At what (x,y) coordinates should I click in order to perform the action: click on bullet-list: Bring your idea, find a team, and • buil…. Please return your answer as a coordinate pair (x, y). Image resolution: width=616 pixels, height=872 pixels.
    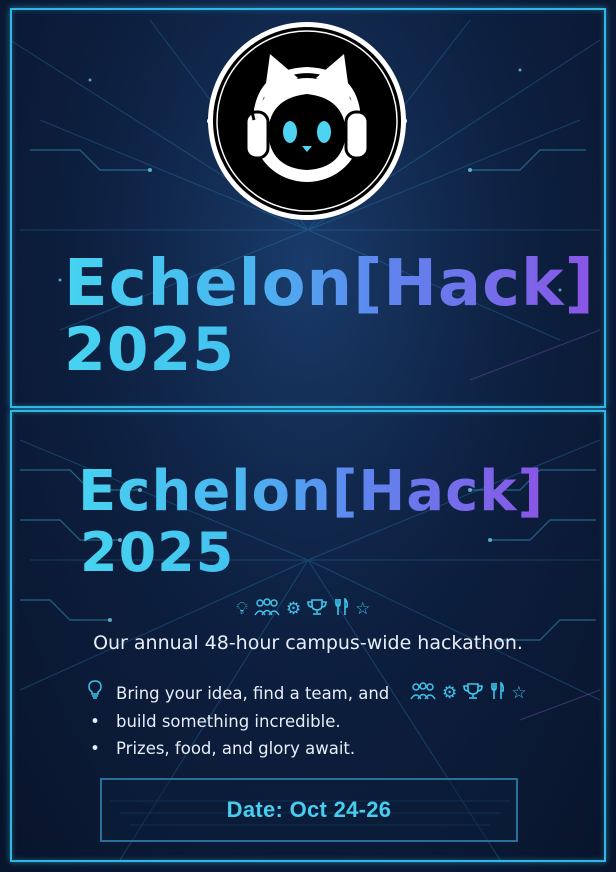
    Looking at the image, I should click on (249, 721).